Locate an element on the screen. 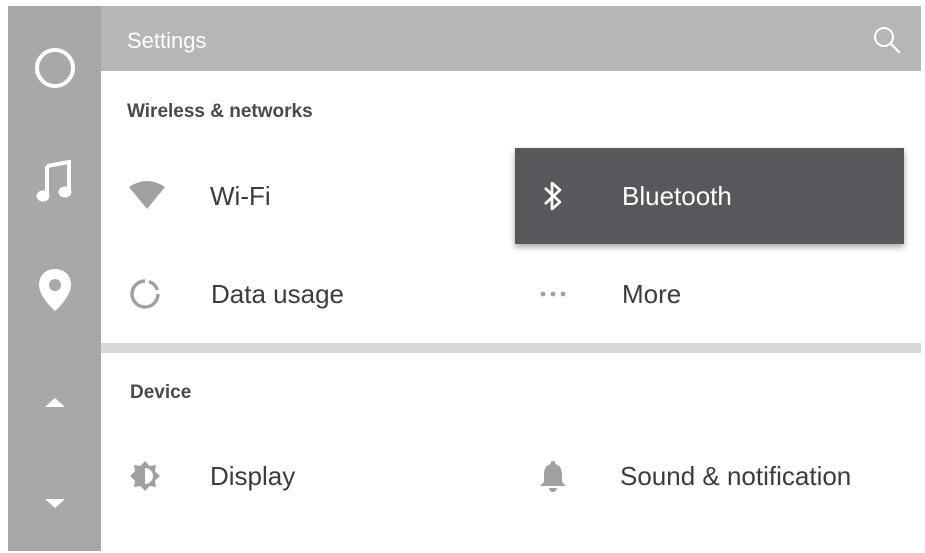  wifi-icon is located at coordinates (147, 196).